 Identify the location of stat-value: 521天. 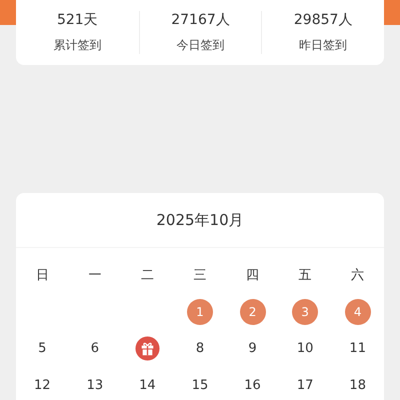
(77, 20).